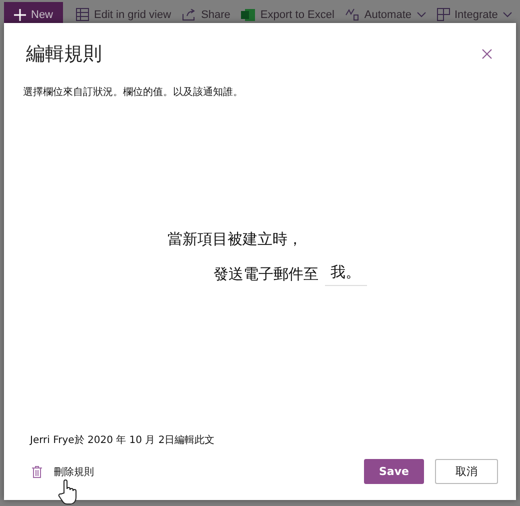 This screenshot has height=506, width=520. Describe the element at coordinates (394, 471) in the screenshot. I see `save-button: Save` at that location.